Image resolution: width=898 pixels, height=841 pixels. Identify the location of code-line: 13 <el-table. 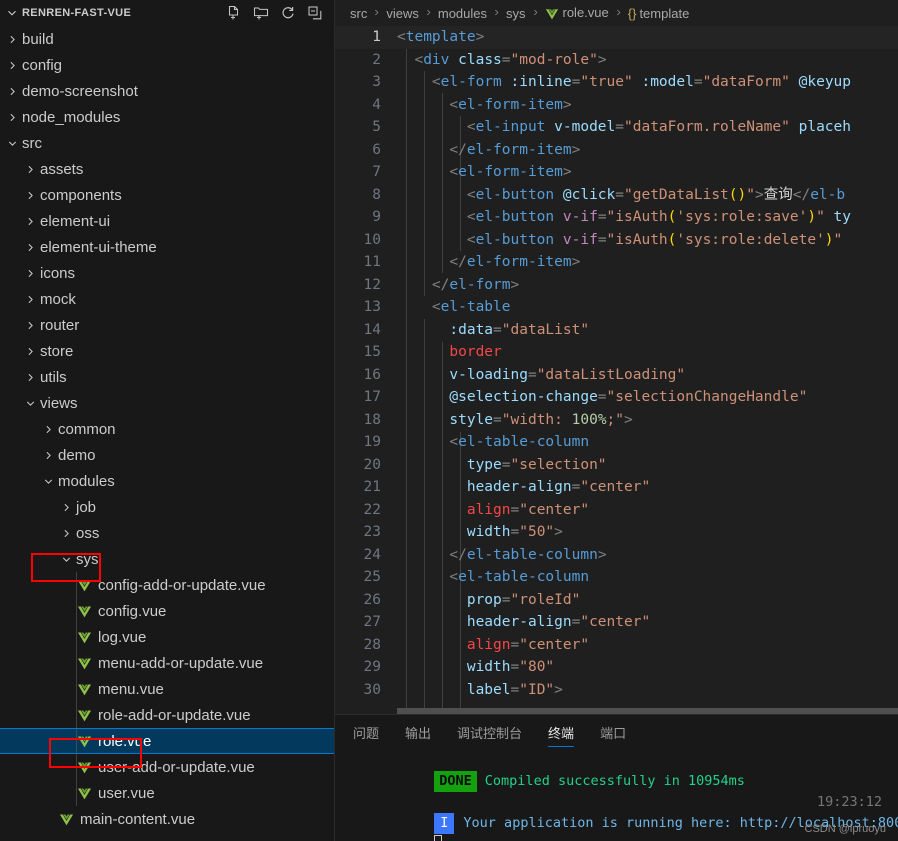
(616, 307).